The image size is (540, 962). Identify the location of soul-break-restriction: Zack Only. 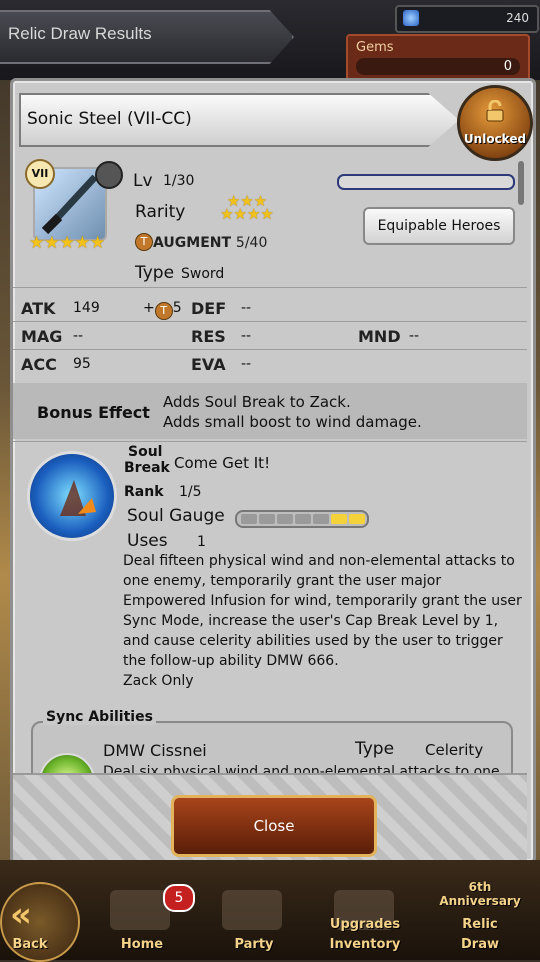
(158, 681).